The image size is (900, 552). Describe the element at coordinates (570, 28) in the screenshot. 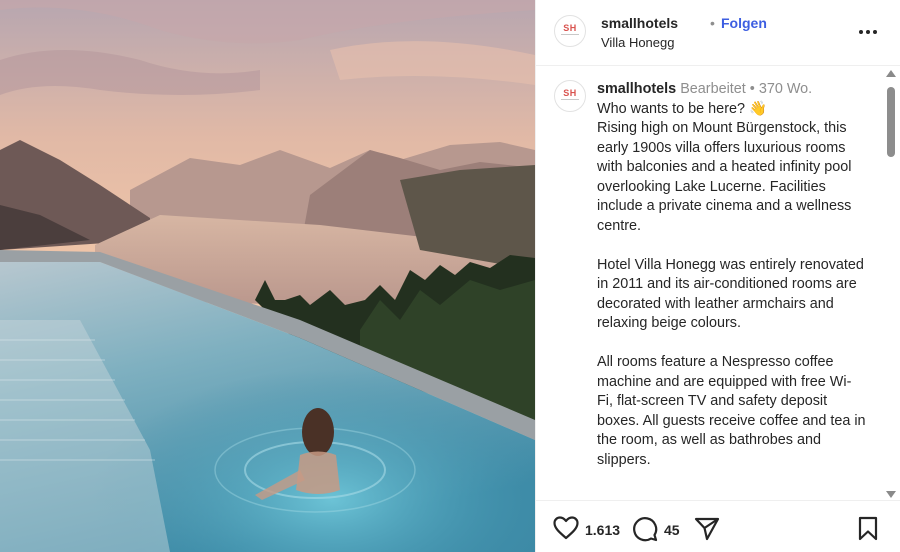

I see `avatar-initials: SH` at that location.